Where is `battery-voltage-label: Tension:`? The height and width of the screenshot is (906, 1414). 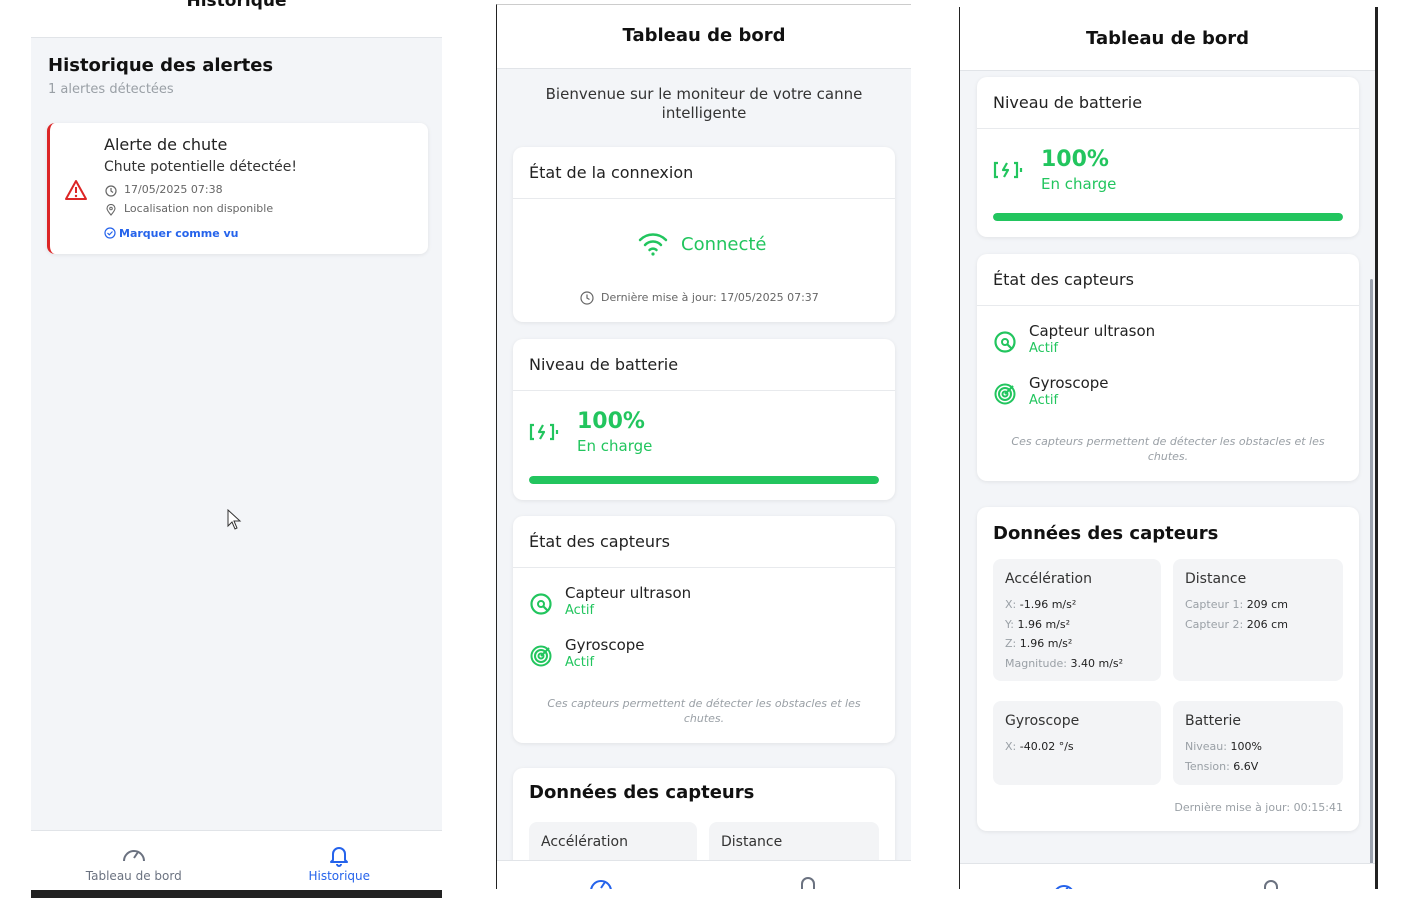 battery-voltage-label: Tension: is located at coordinates (1207, 766).